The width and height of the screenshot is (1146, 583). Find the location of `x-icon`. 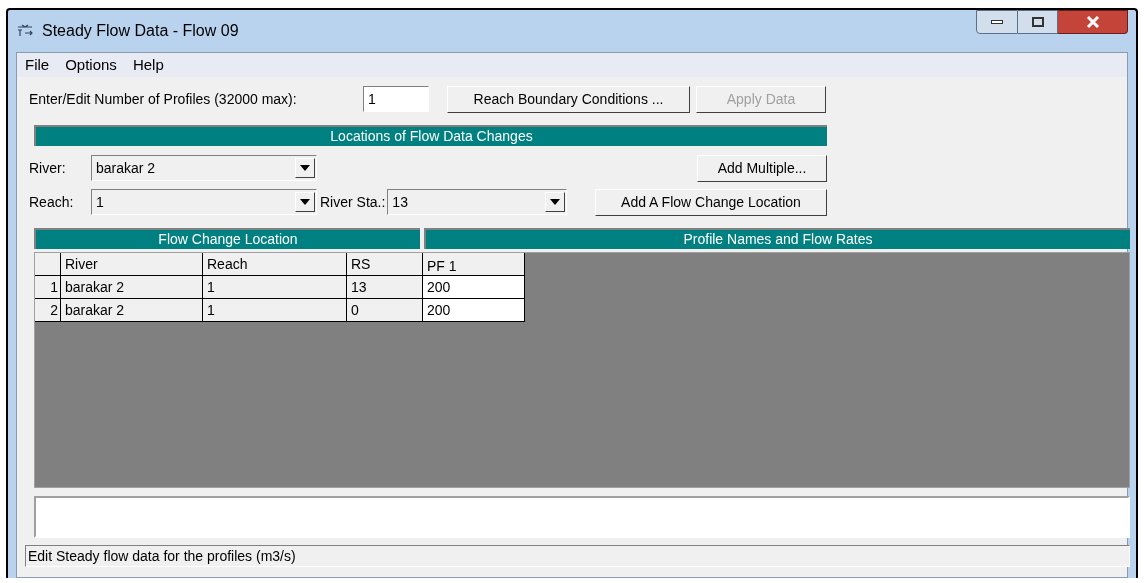

x-icon is located at coordinates (1092, 22).